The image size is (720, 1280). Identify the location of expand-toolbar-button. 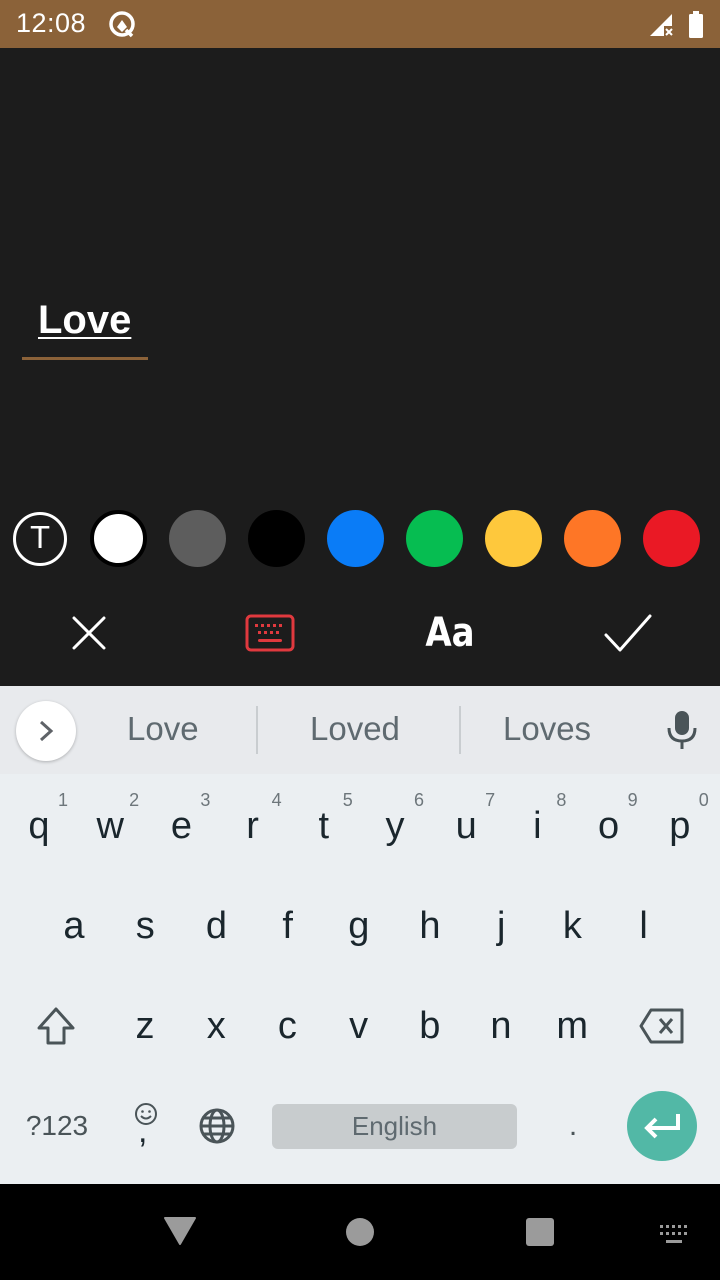
(46, 731).